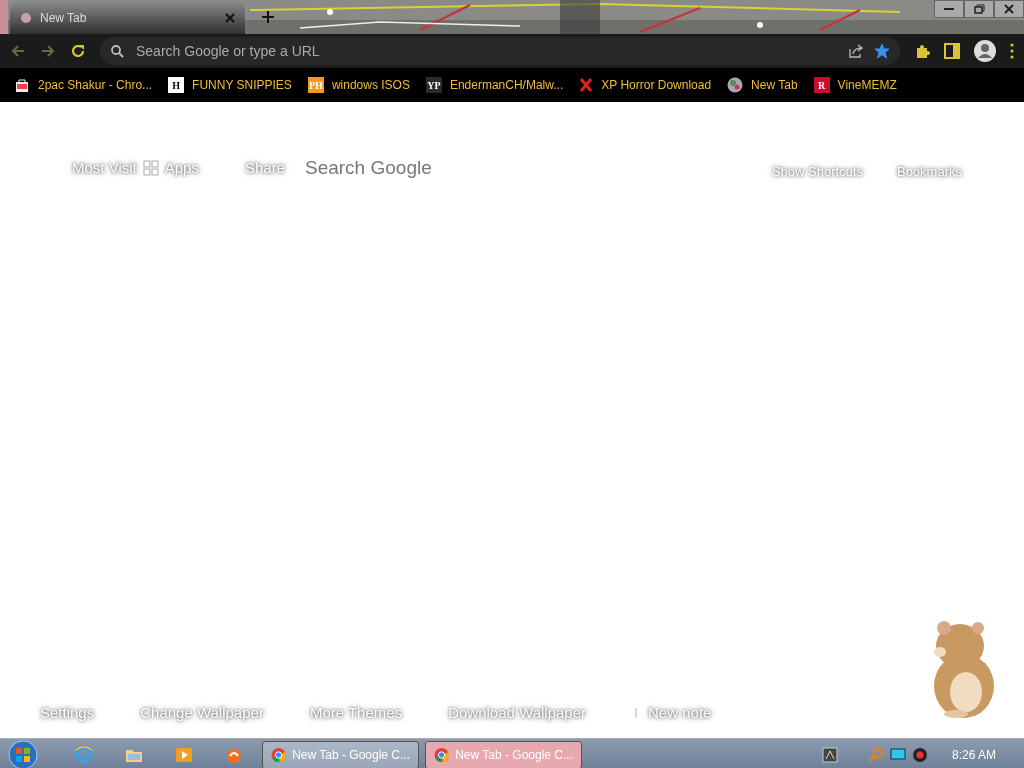 The image size is (1024, 768). I want to click on play-icon, so click(184, 754).